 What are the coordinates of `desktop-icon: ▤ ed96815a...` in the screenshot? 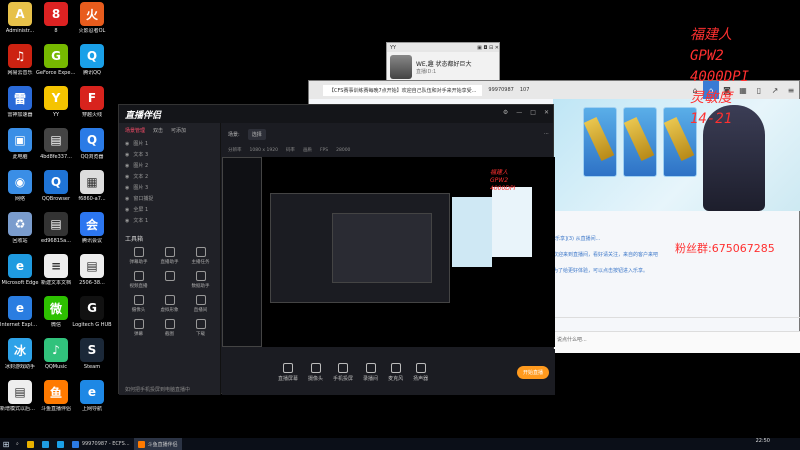 It's located at (56, 228).